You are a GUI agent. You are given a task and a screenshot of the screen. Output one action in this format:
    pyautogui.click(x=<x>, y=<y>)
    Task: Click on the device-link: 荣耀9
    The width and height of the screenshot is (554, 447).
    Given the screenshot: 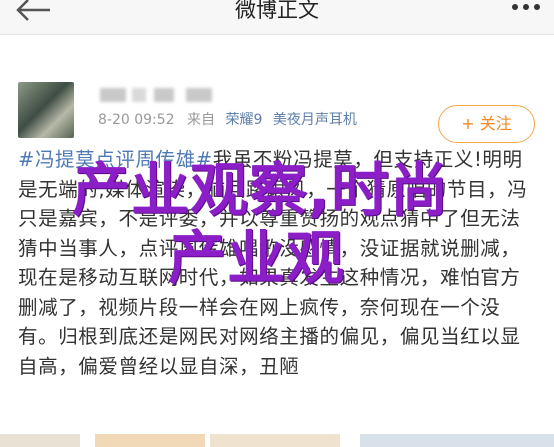 What is the action you would take?
    pyautogui.click(x=243, y=120)
    